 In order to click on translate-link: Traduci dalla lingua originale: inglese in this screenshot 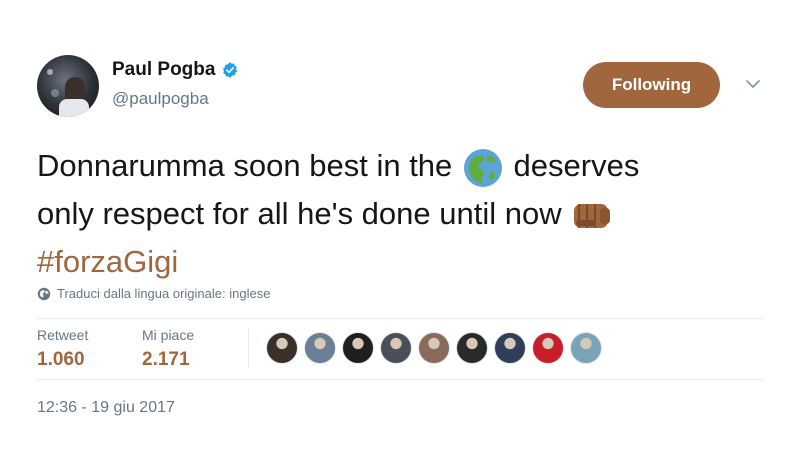, I will do `click(153, 293)`.